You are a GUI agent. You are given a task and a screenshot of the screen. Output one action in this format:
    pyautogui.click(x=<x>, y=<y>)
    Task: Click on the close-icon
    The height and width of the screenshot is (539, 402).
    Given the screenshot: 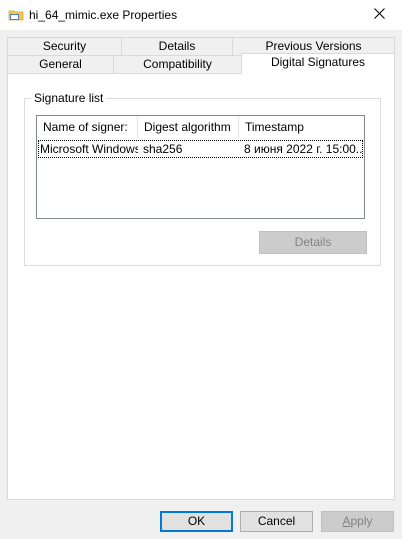 What is the action you would take?
    pyautogui.click(x=379, y=15)
    